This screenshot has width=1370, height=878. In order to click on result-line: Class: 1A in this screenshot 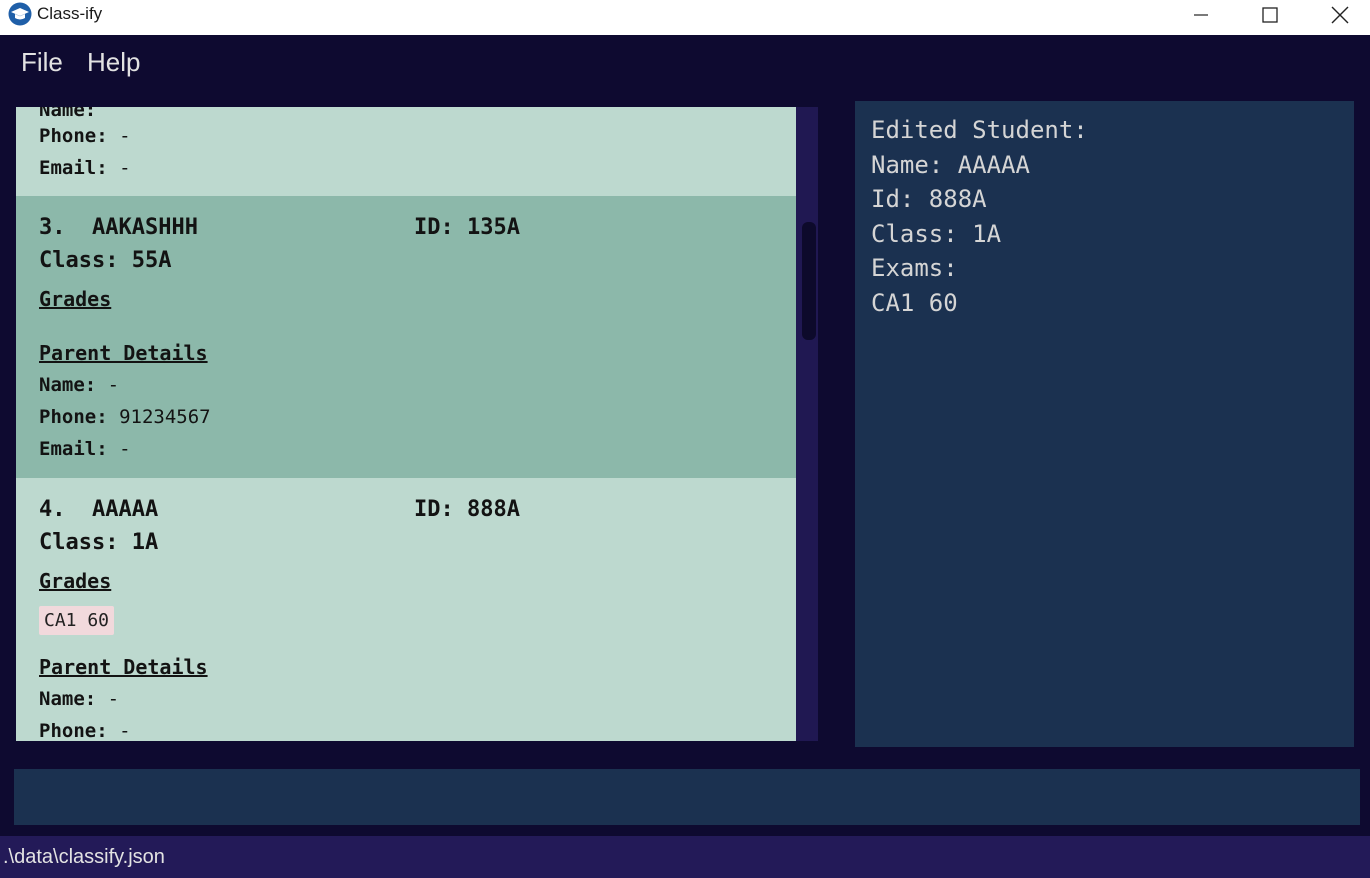, I will do `click(936, 233)`.